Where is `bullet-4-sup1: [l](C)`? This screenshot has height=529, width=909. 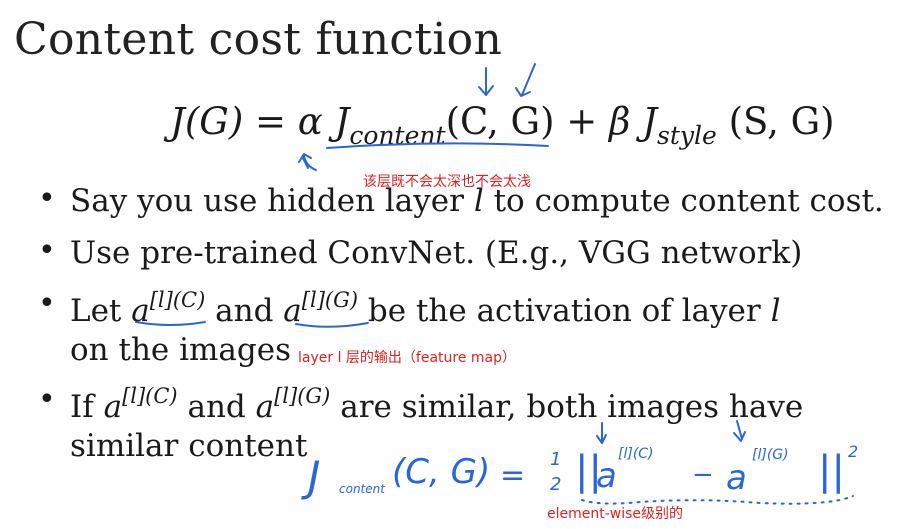
bullet-4-sup1: [l](C) is located at coordinates (150, 396).